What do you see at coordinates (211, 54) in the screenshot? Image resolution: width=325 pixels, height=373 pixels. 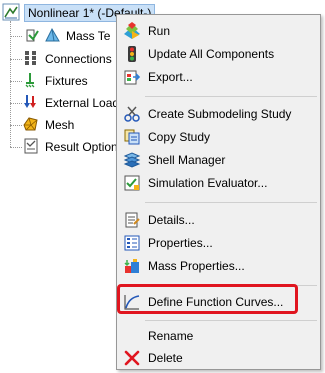 I see `menu-item-label: Update All Components` at bounding box center [211, 54].